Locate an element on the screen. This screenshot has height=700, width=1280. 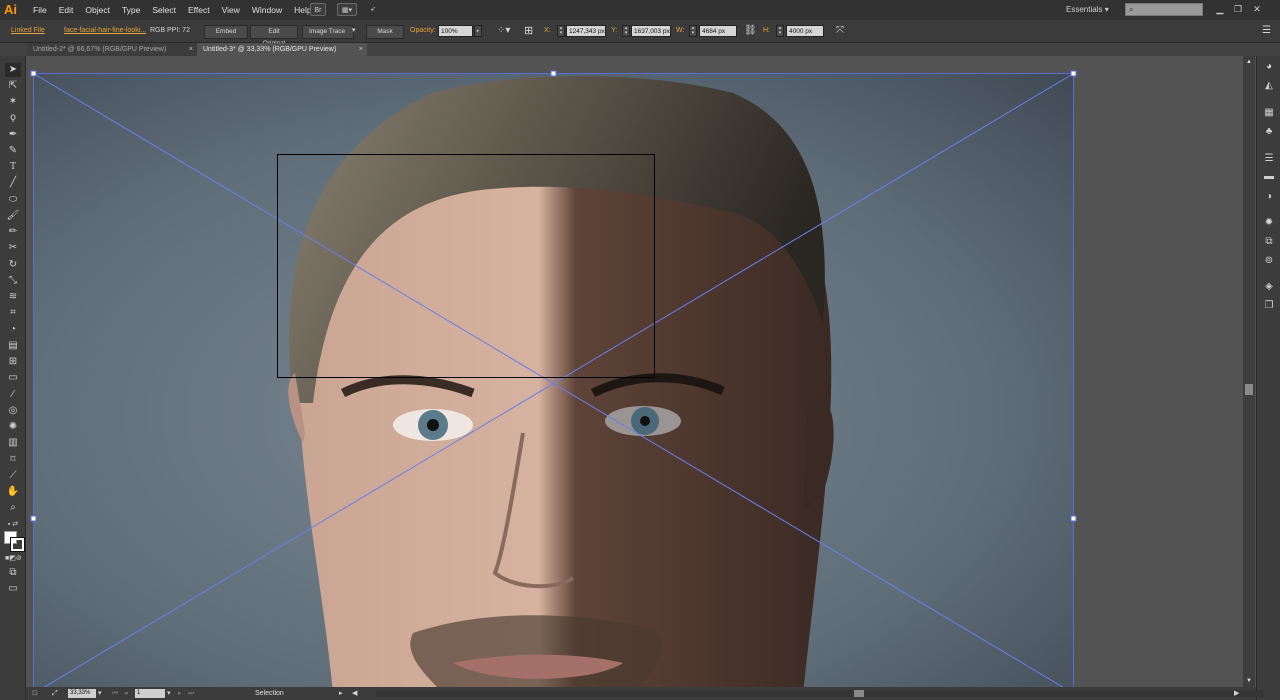
y-stepper-icon: ▴ ▾ is located at coordinates (626, 31).